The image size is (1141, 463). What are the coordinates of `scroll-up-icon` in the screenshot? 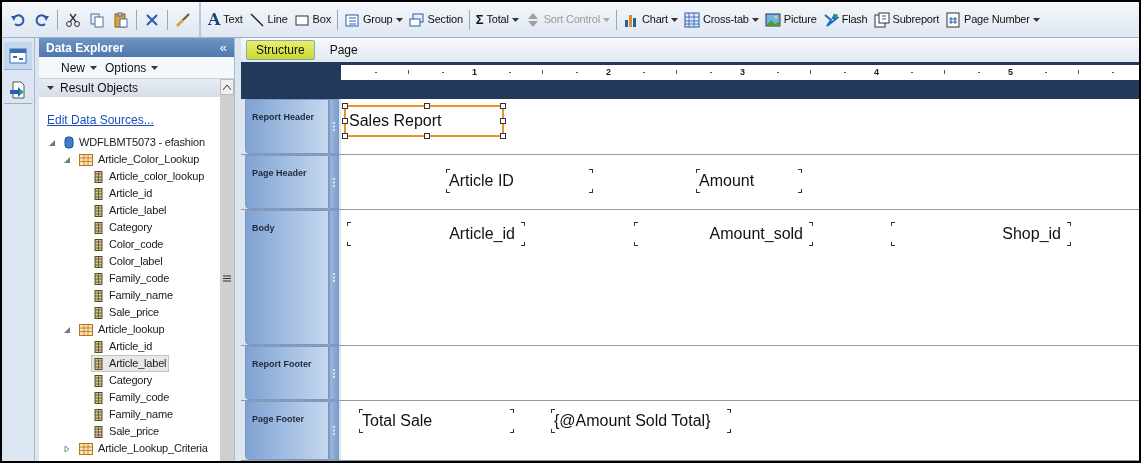 It's located at (227, 87).